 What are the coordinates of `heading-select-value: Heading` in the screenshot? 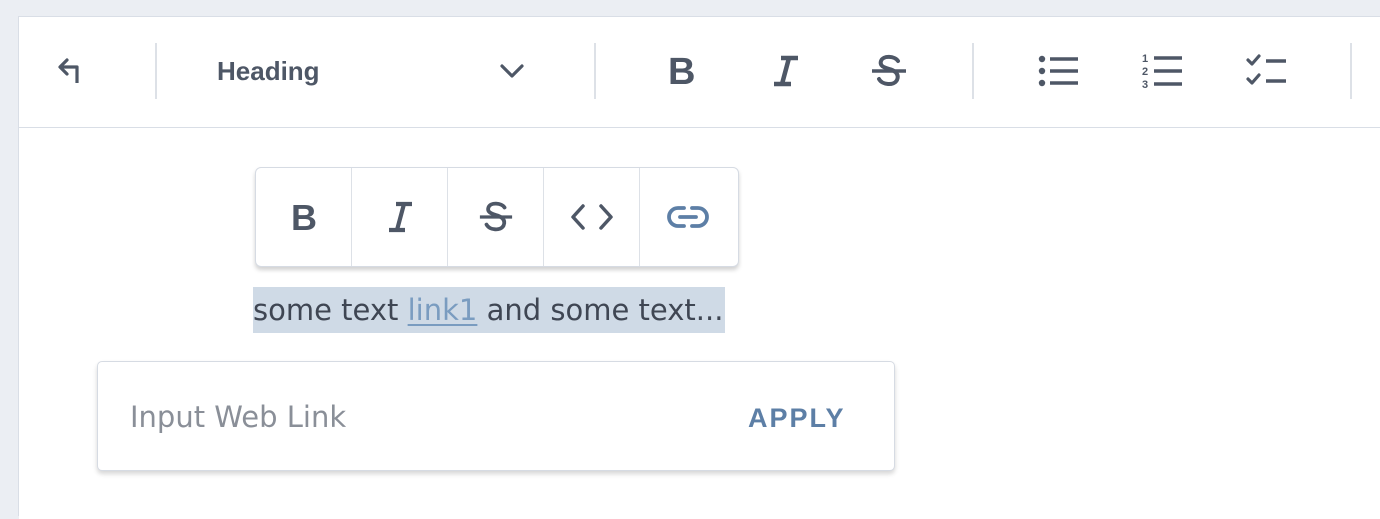 It's located at (268, 70).